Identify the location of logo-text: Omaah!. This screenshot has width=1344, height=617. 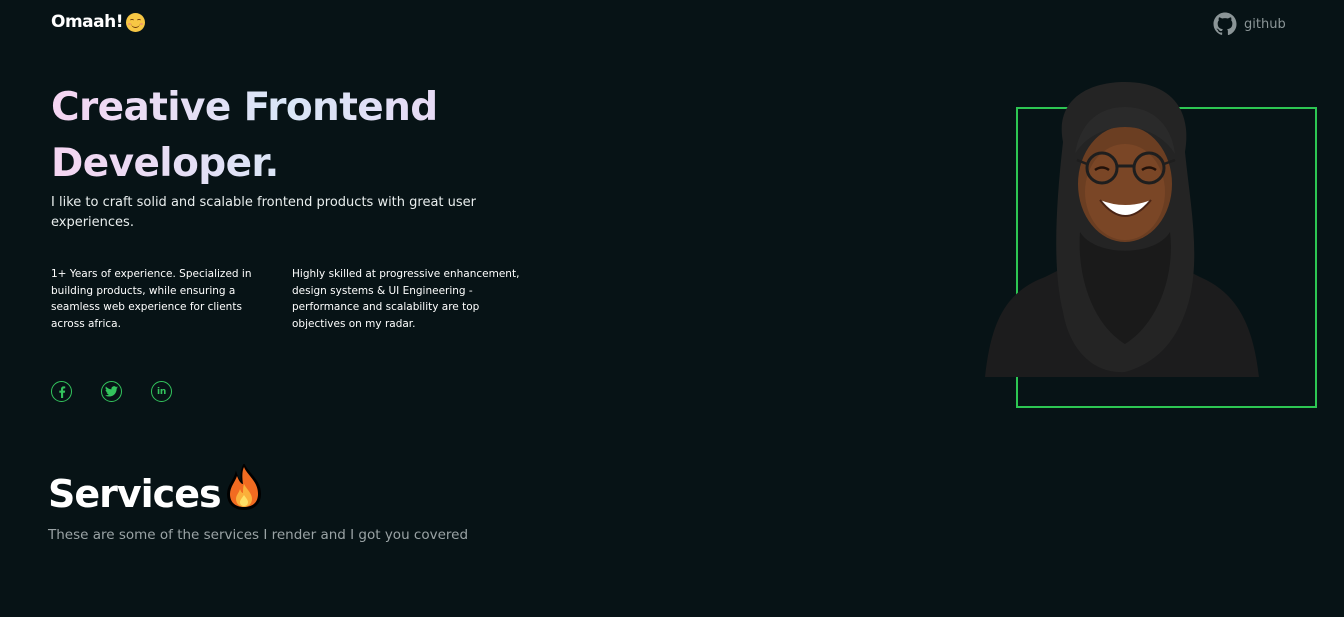
(87, 22).